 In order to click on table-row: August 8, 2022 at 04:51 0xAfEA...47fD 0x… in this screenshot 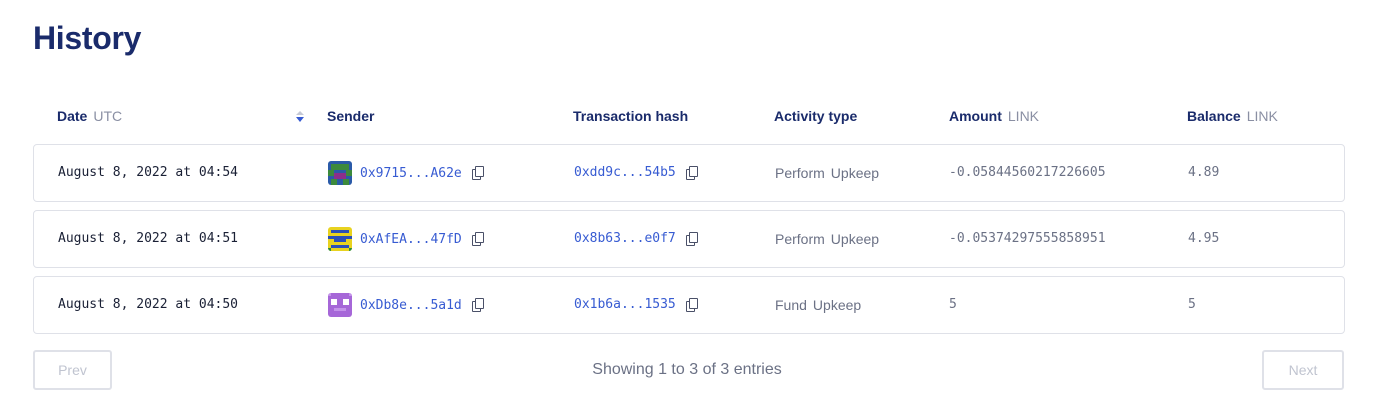, I will do `click(689, 239)`.